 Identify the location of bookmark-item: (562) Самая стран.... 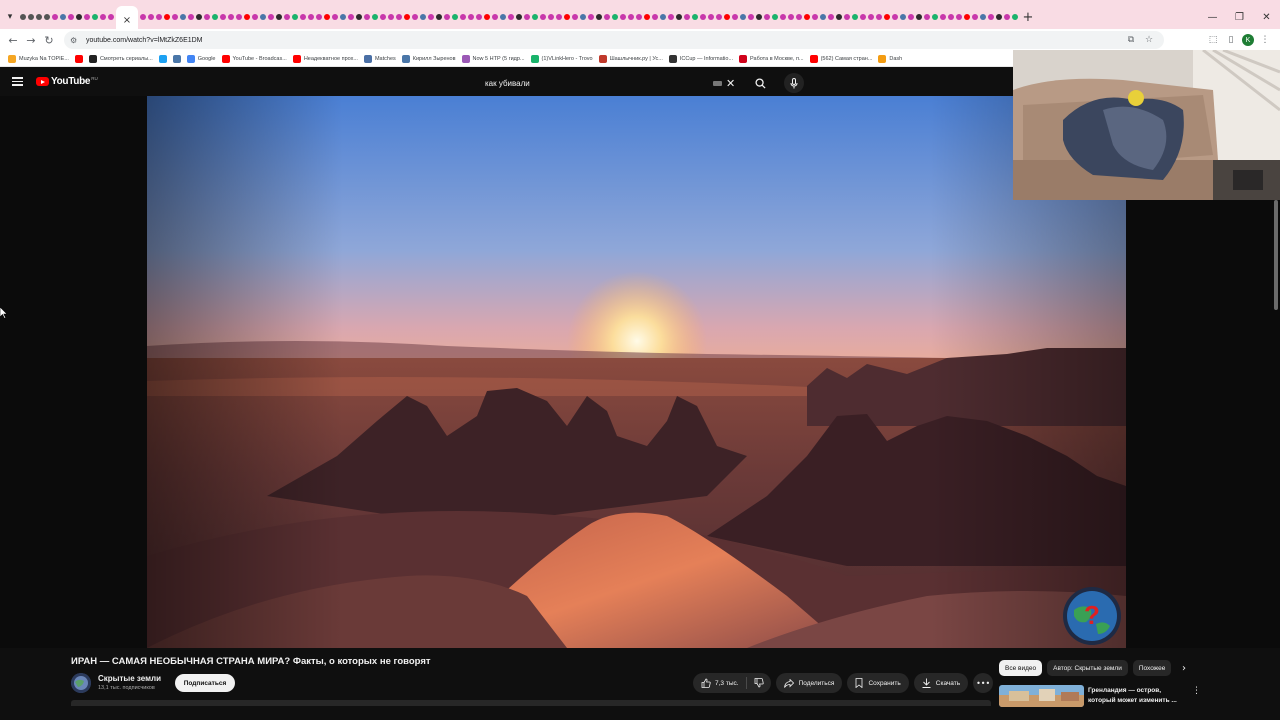
(840, 58).